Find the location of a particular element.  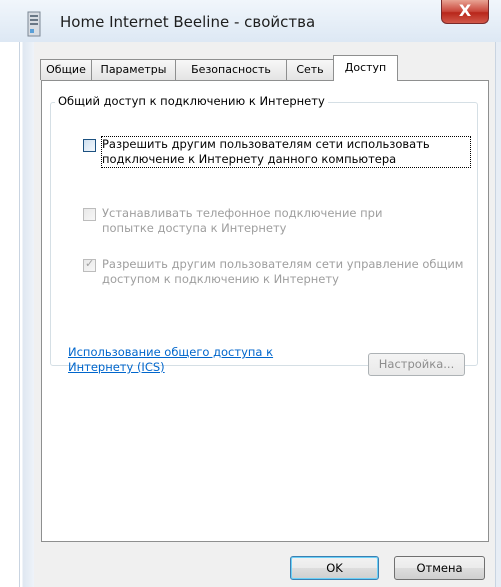

allow-sharing-checkbox is located at coordinates (89, 145).